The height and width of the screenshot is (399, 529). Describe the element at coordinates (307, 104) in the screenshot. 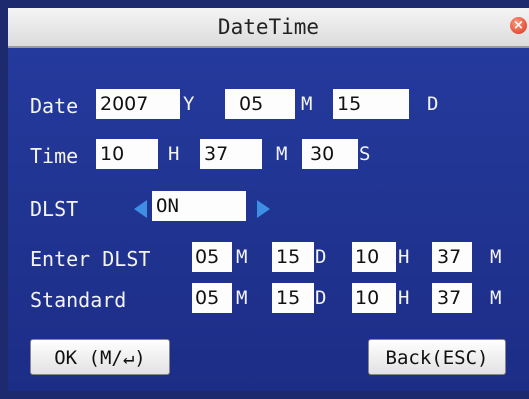

I see `month-unit: M` at that location.